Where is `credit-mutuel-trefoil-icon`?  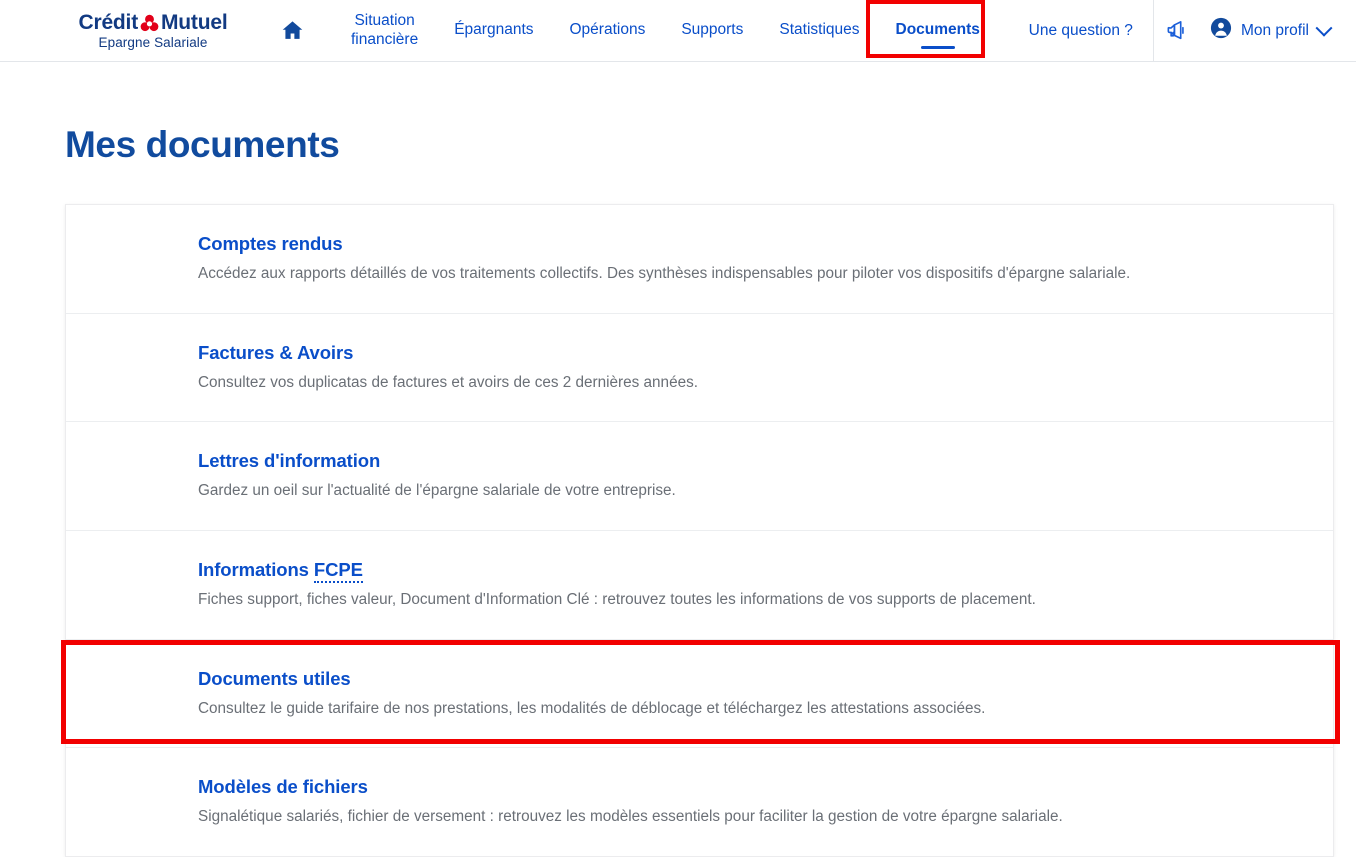
credit-mutuel-trefoil-icon is located at coordinates (149, 23).